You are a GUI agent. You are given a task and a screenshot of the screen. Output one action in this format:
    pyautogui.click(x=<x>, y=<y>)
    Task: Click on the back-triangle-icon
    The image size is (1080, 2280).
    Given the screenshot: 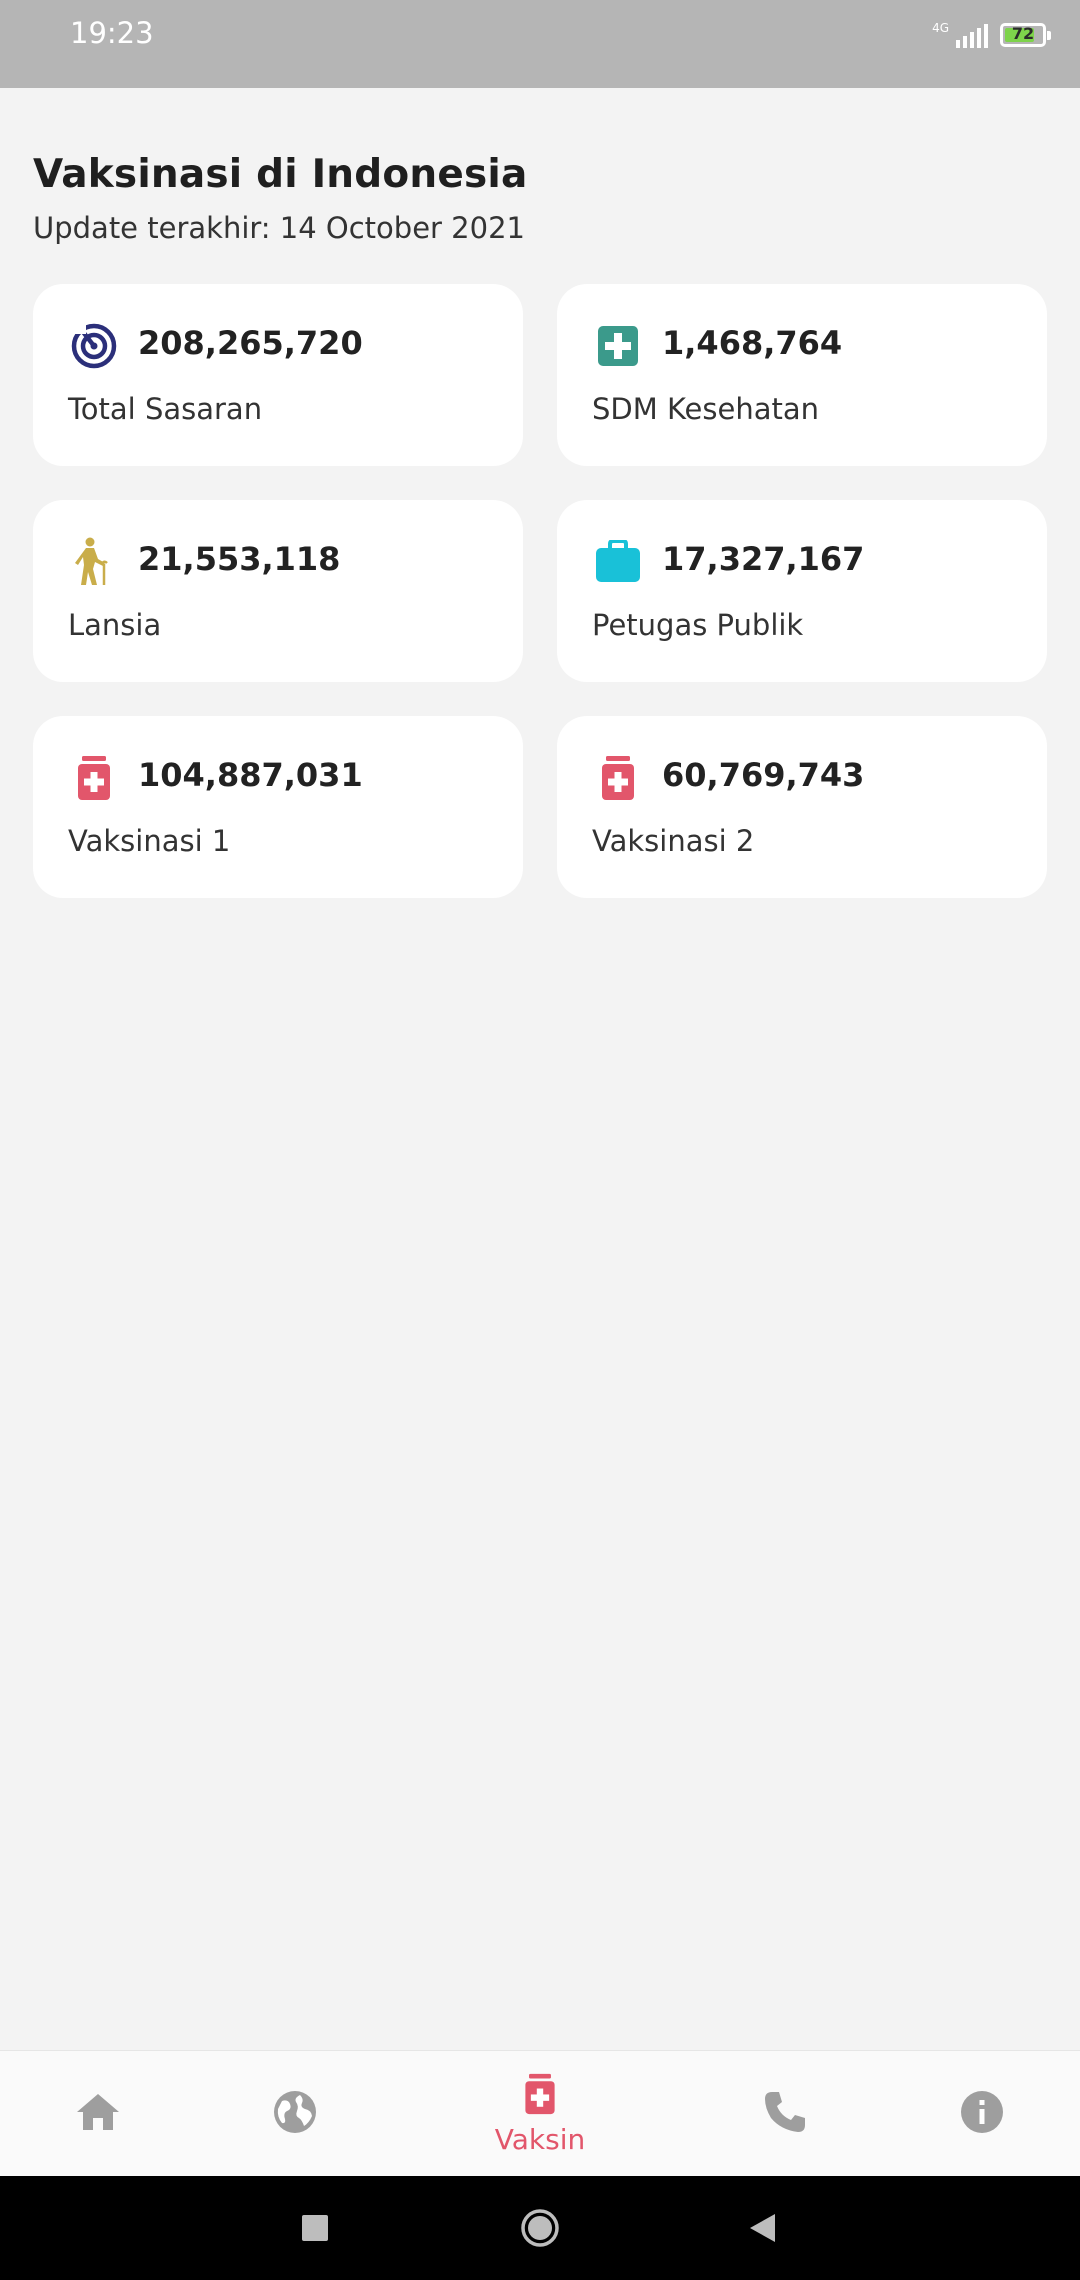 What is the action you would take?
    pyautogui.click(x=762, y=2228)
    